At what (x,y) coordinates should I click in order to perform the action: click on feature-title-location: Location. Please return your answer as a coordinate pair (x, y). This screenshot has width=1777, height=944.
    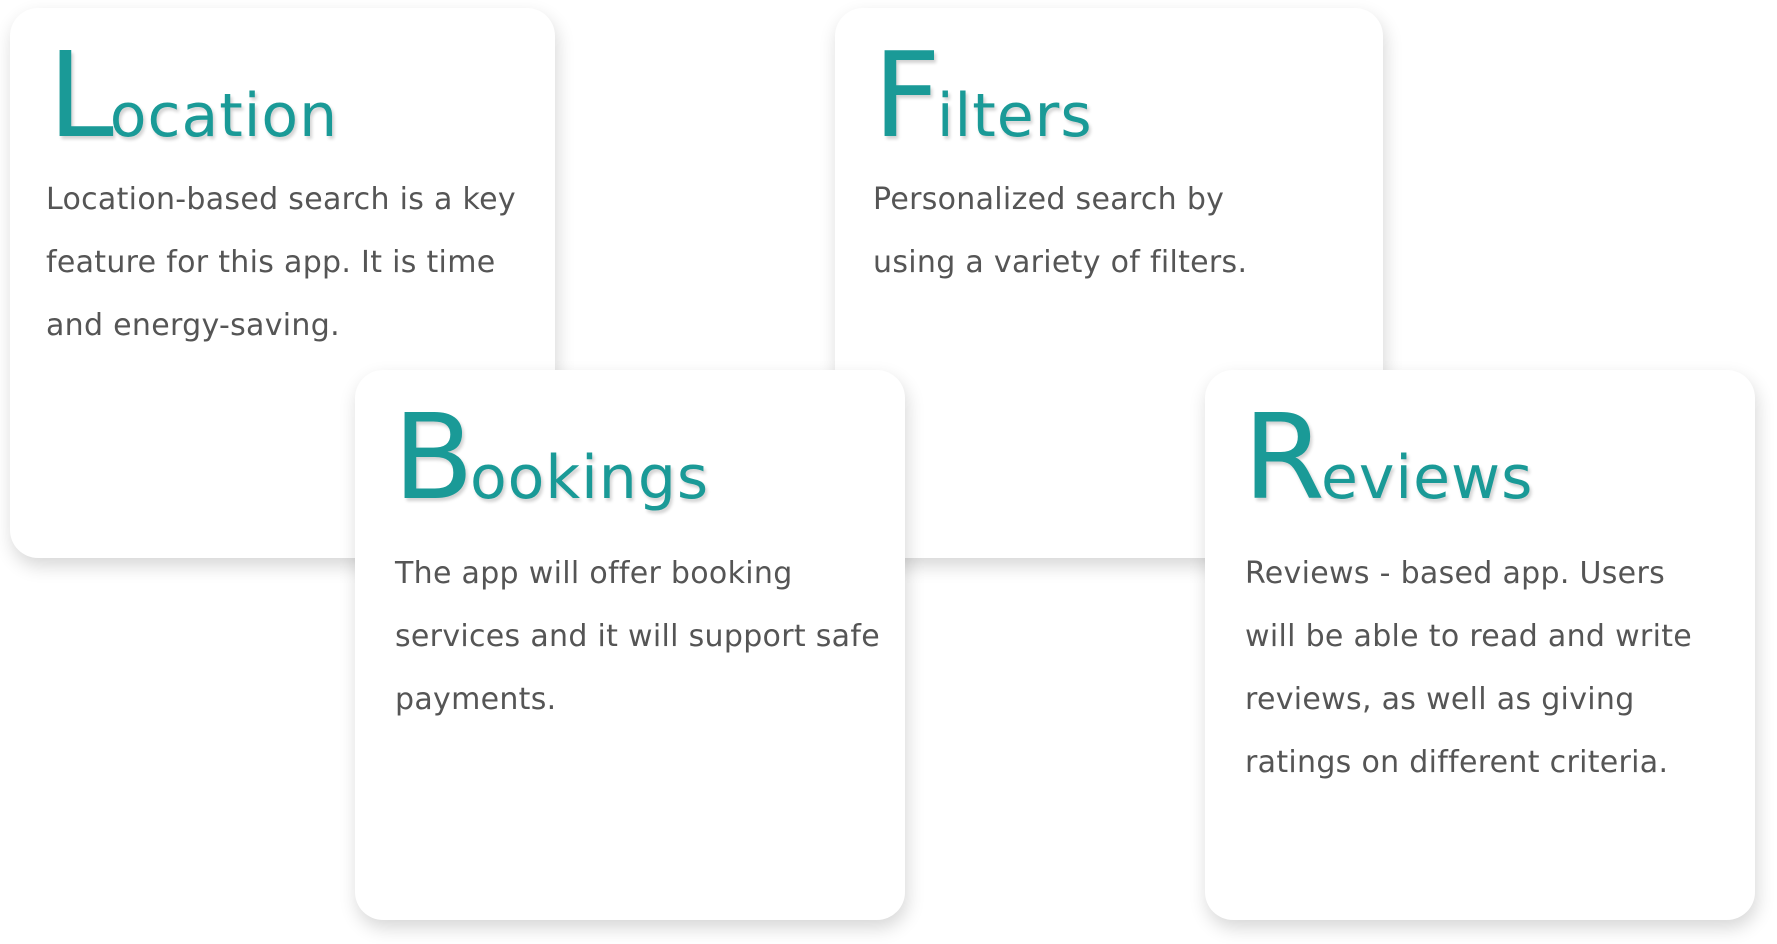
    Looking at the image, I should click on (193, 95).